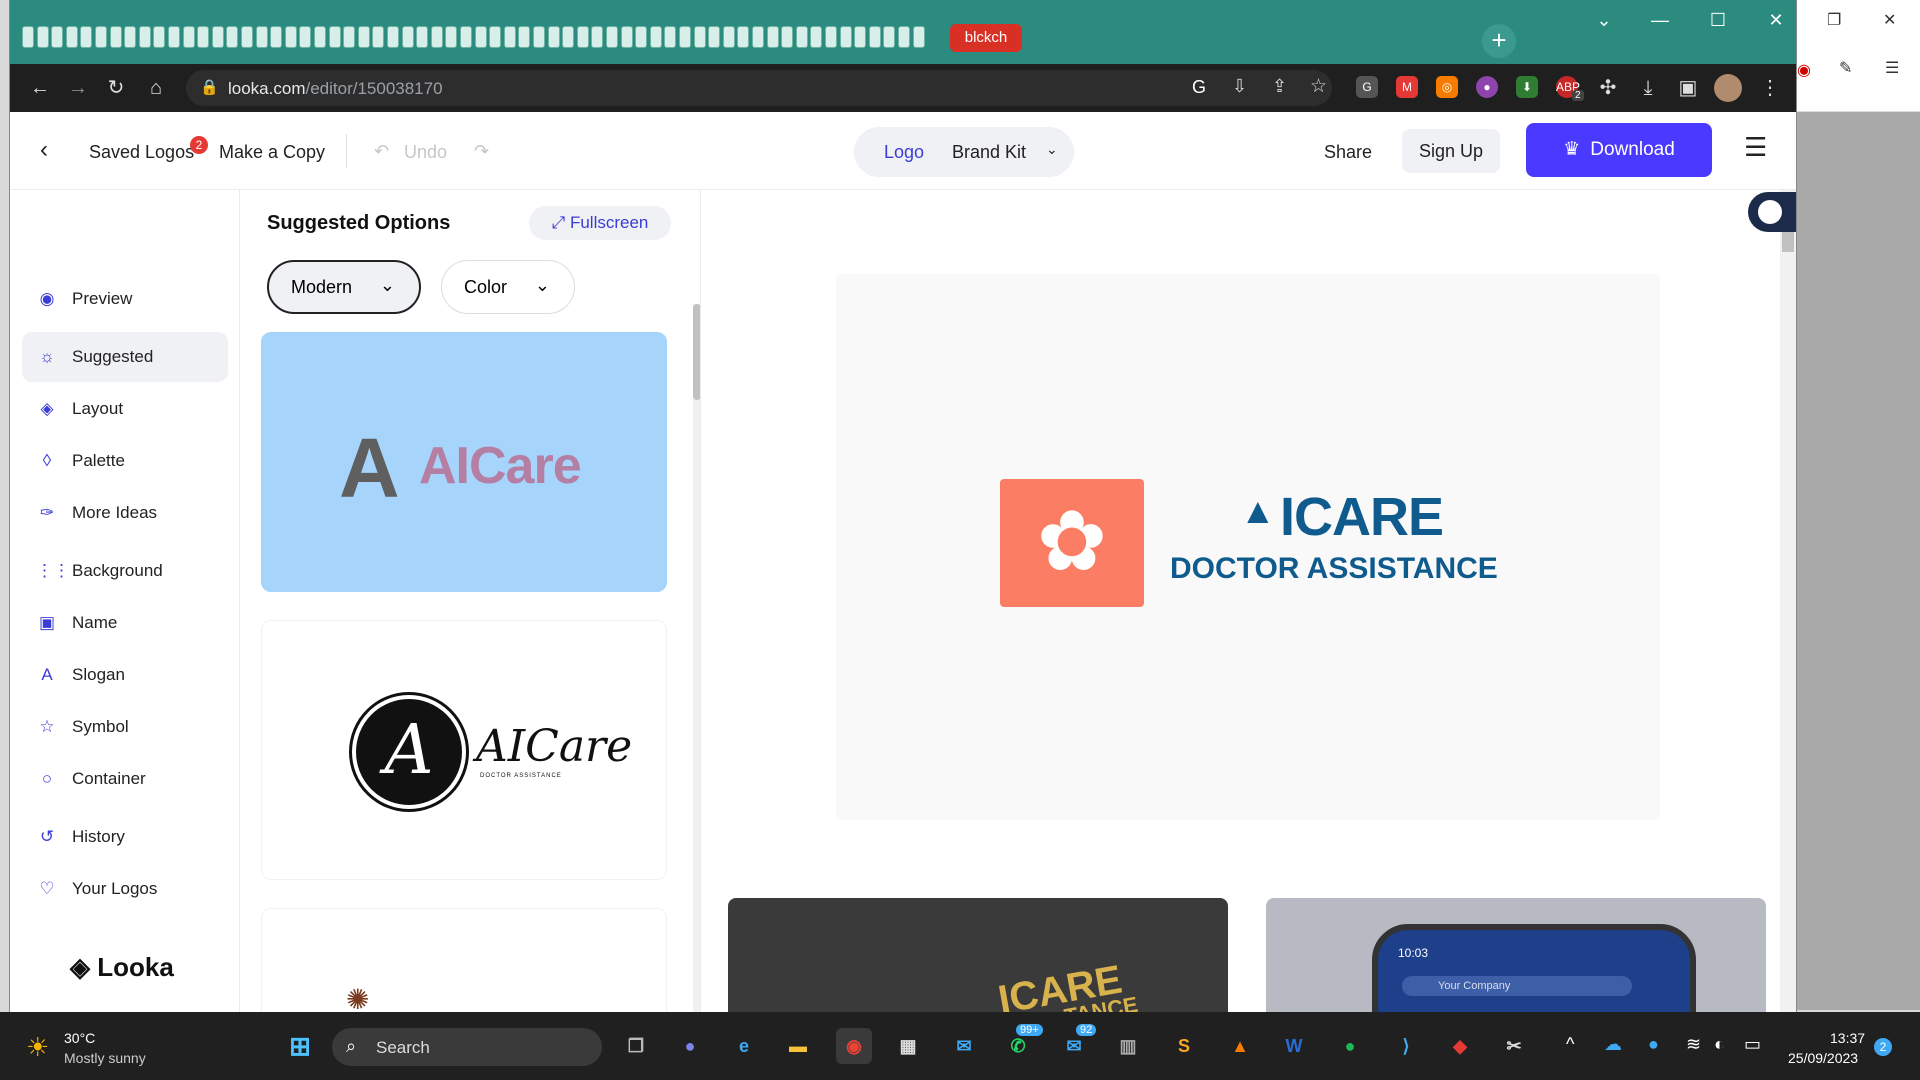  I want to click on undo-button: Undo, so click(425, 152).